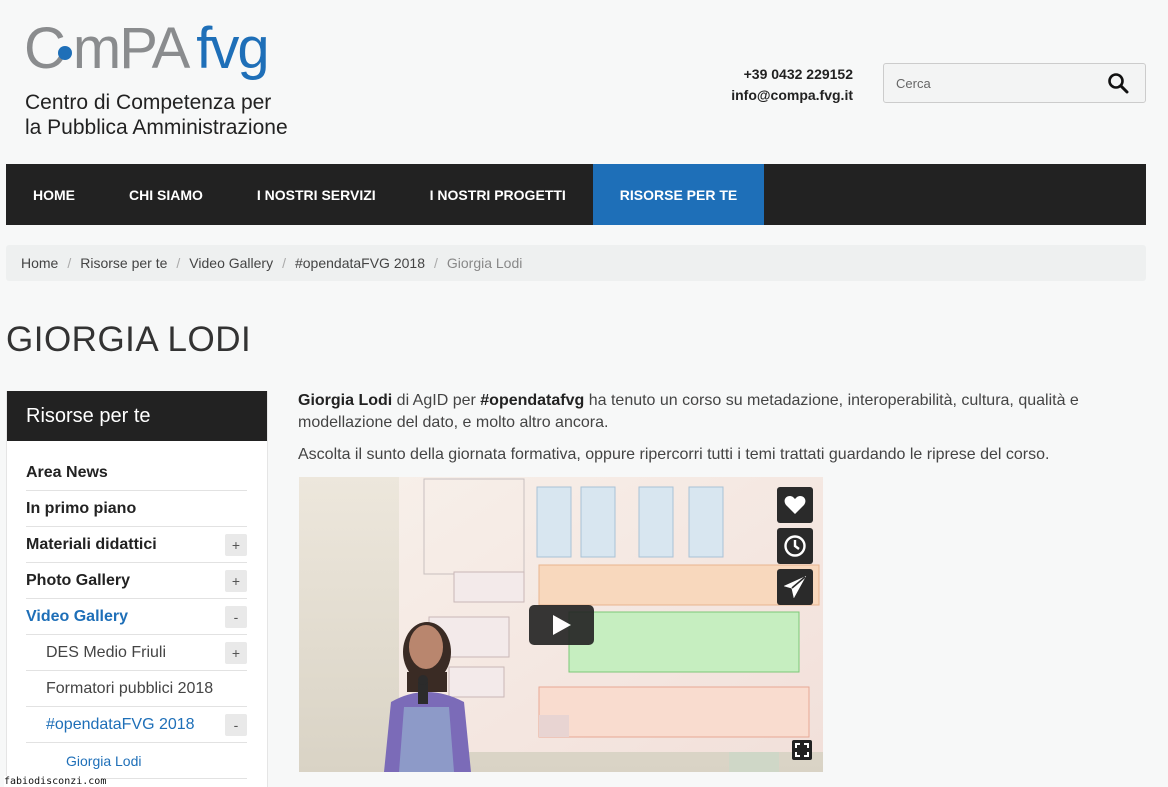 The height and width of the screenshot is (787, 1168). What do you see at coordinates (360, 263) in the screenshot?
I see `breadcrumb-opendata: #opendataFVG 2018` at bounding box center [360, 263].